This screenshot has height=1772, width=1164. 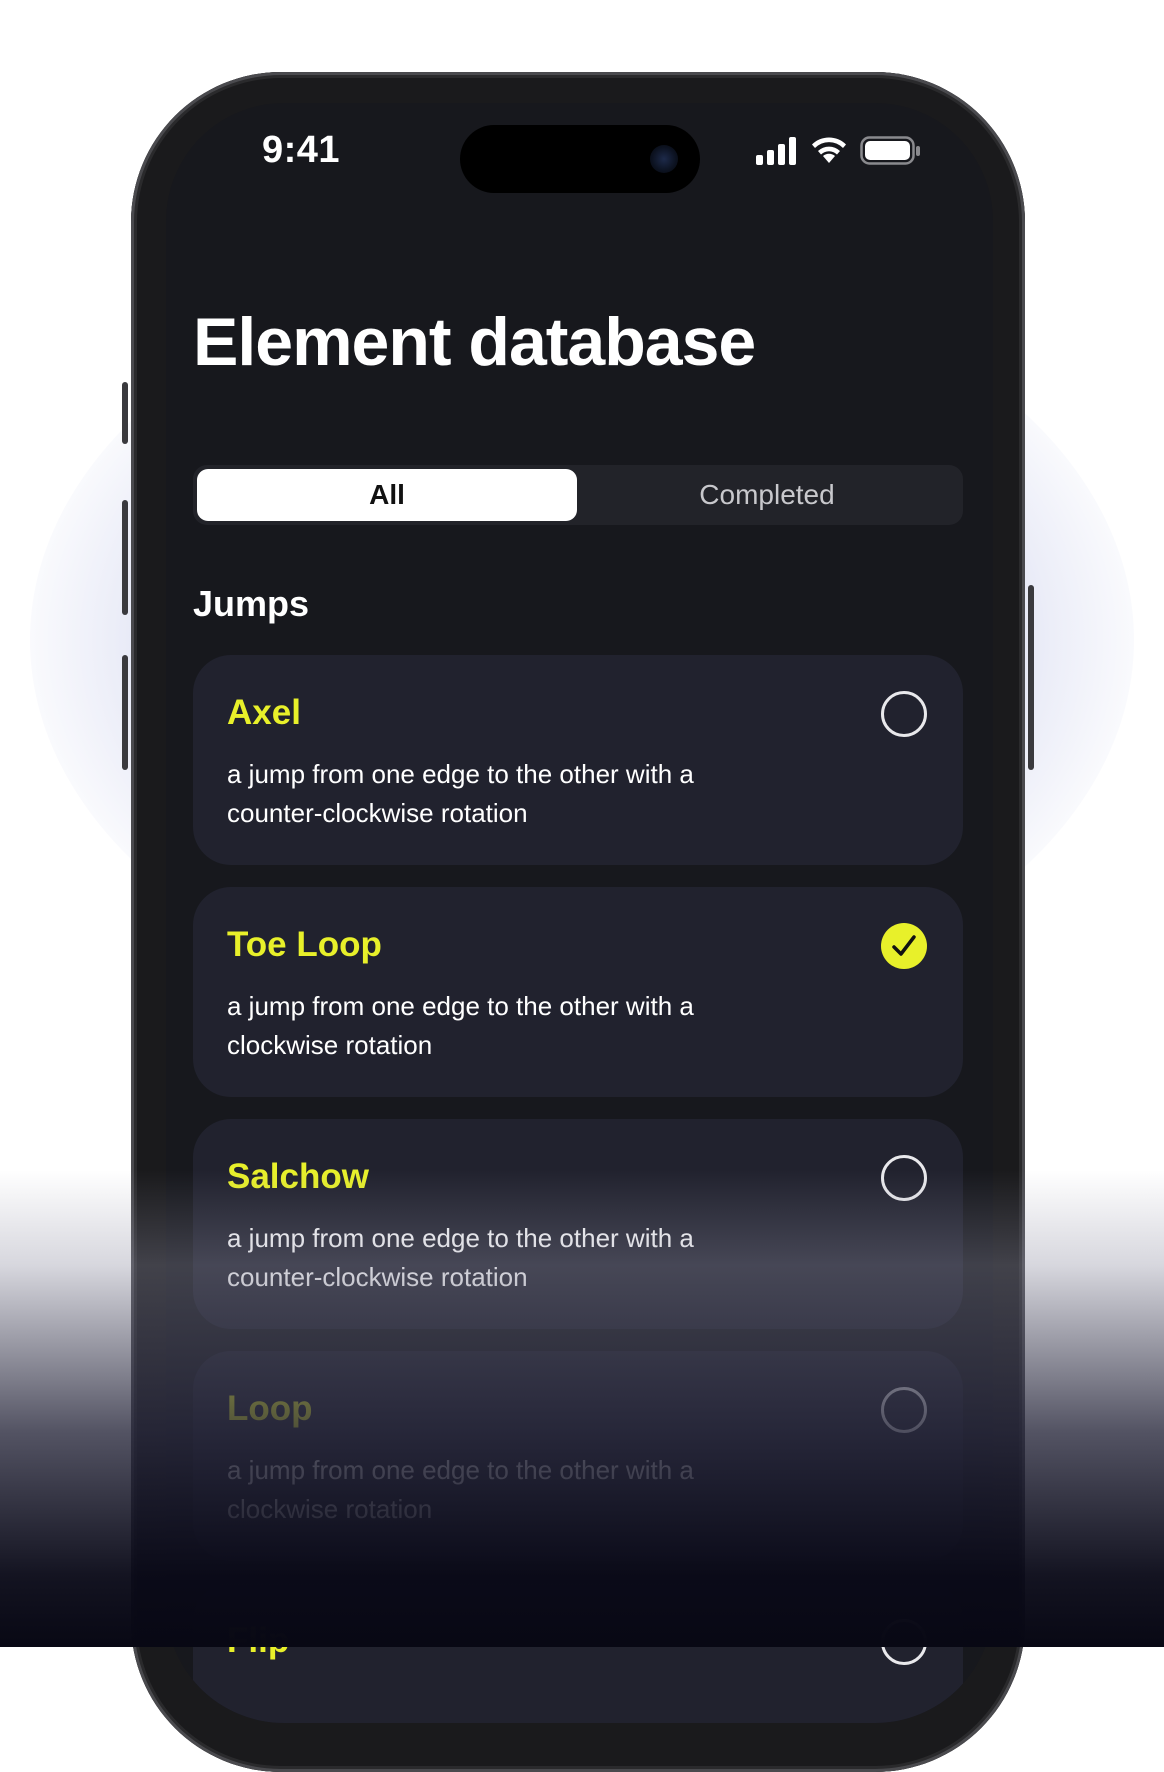 I want to click on tab-all: All, so click(x=387, y=495).